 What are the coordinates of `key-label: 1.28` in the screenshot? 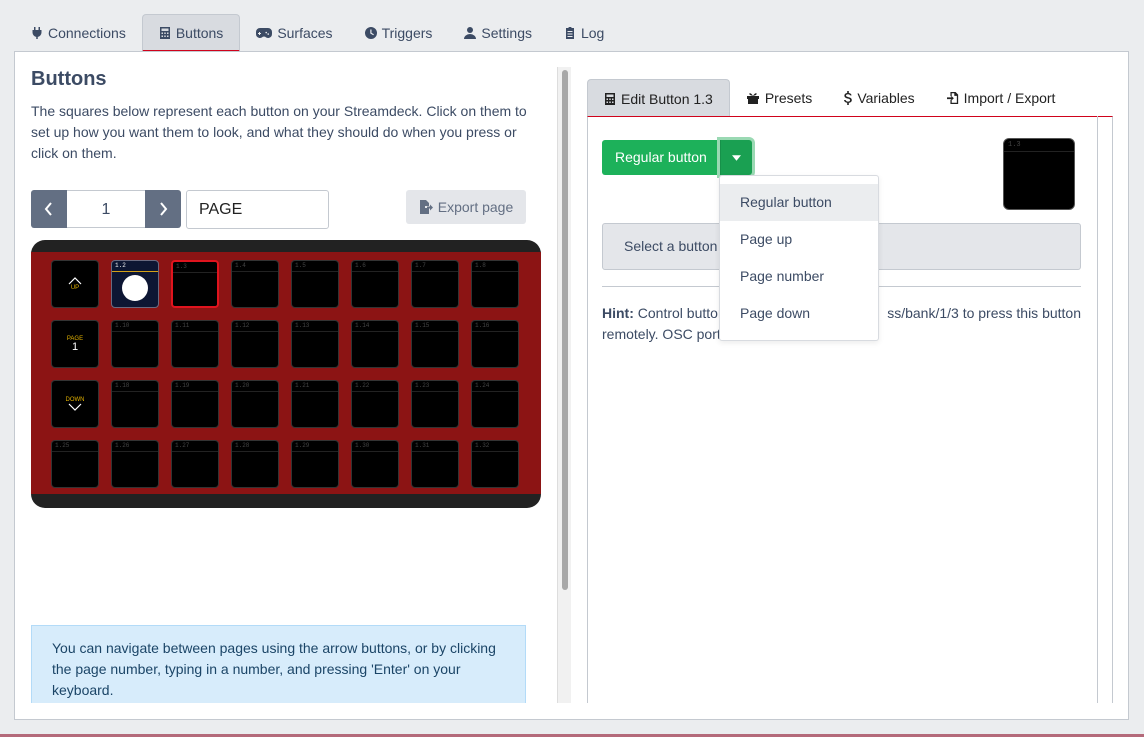 It's located at (242, 445).